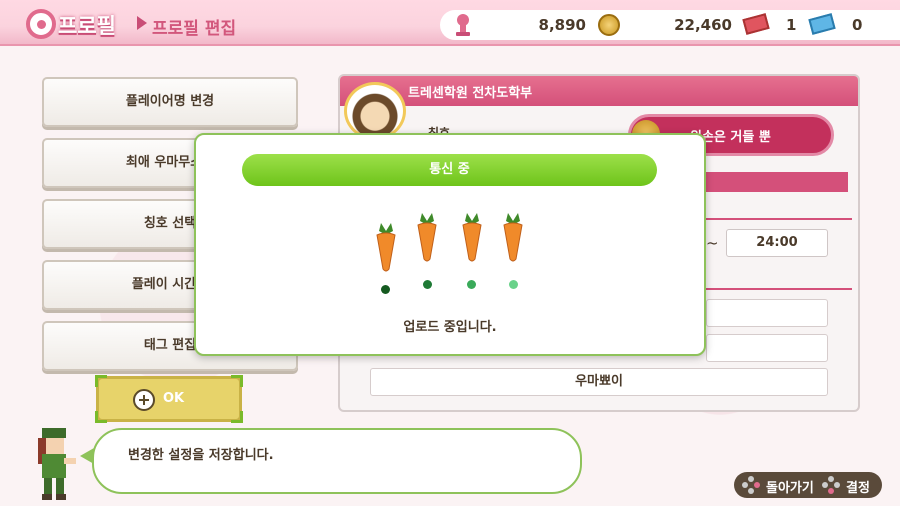  What do you see at coordinates (449, 170) in the screenshot?
I see `dialog-title: 통신 중` at bounding box center [449, 170].